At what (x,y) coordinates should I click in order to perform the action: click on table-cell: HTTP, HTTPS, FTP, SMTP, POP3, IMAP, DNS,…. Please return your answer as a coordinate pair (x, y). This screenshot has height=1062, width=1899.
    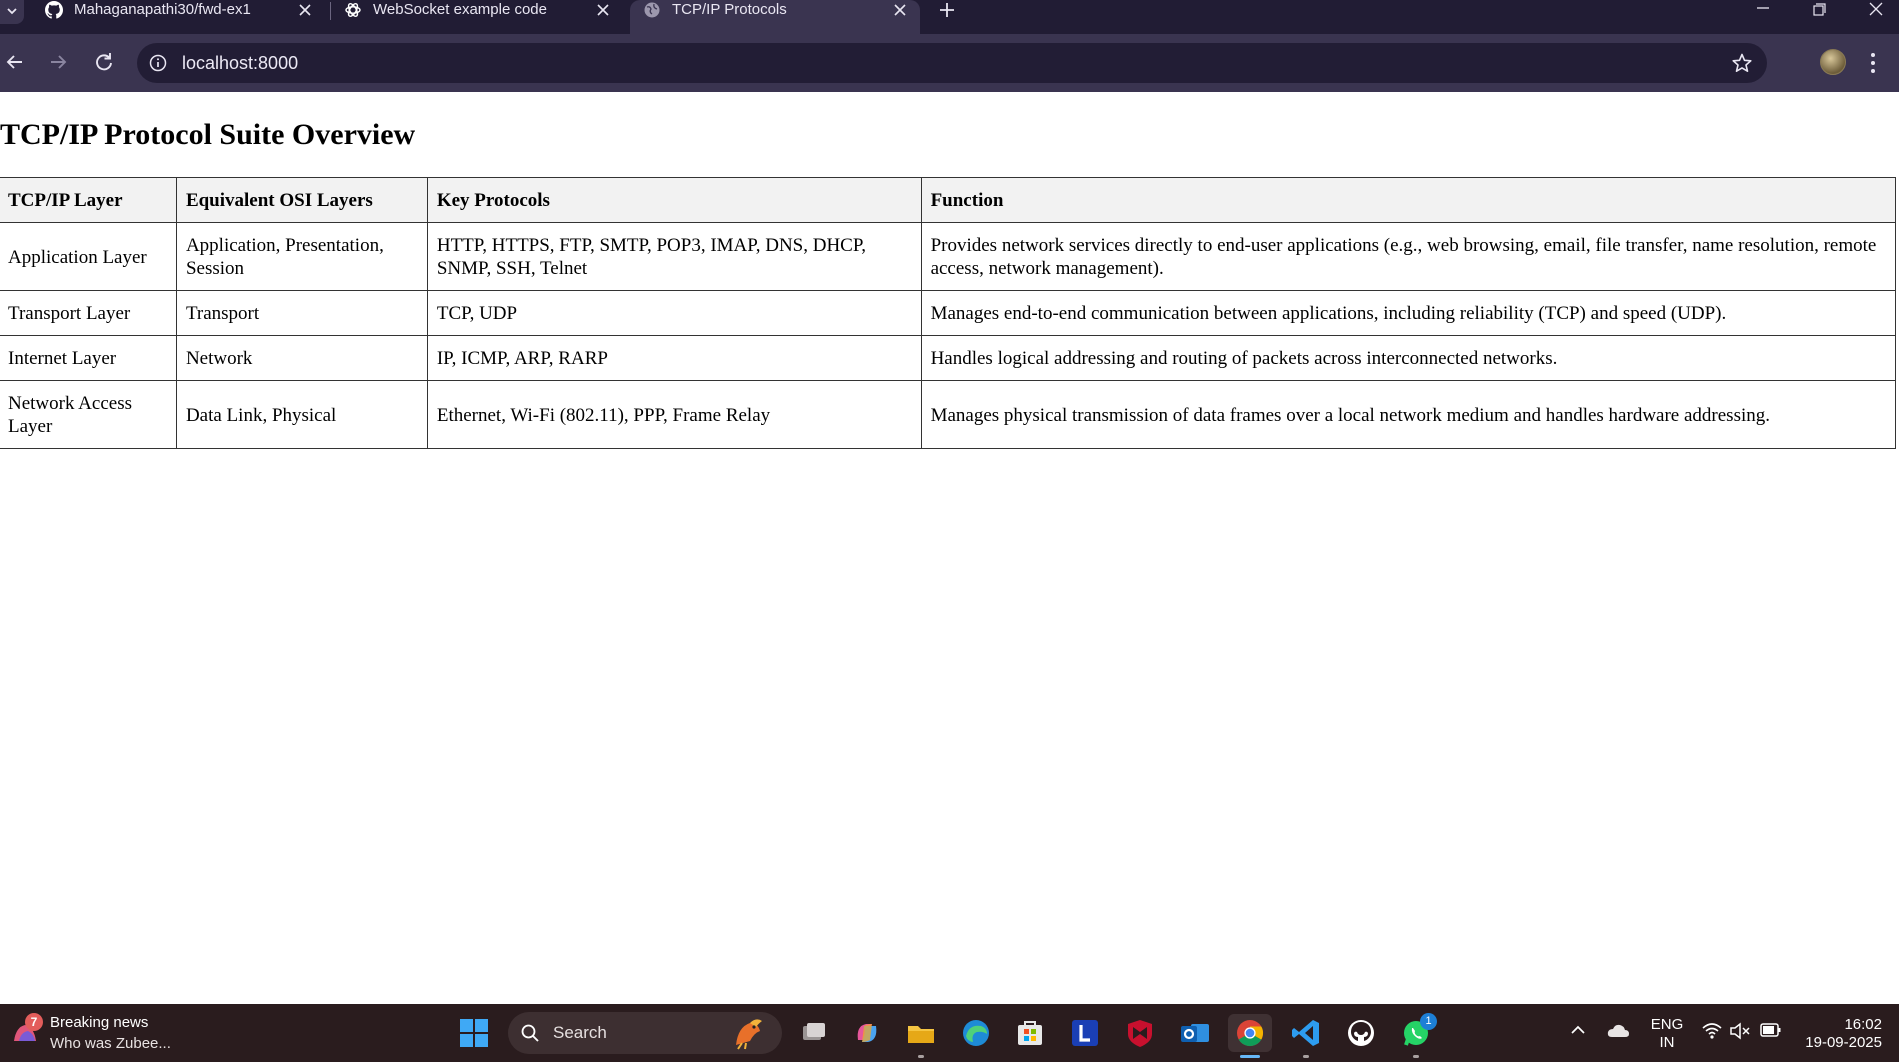
    Looking at the image, I should click on (674, 256).